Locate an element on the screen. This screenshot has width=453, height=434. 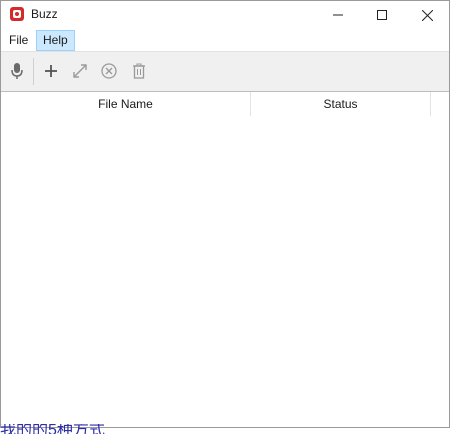
minimize-button is located at coordinates (338, 15).